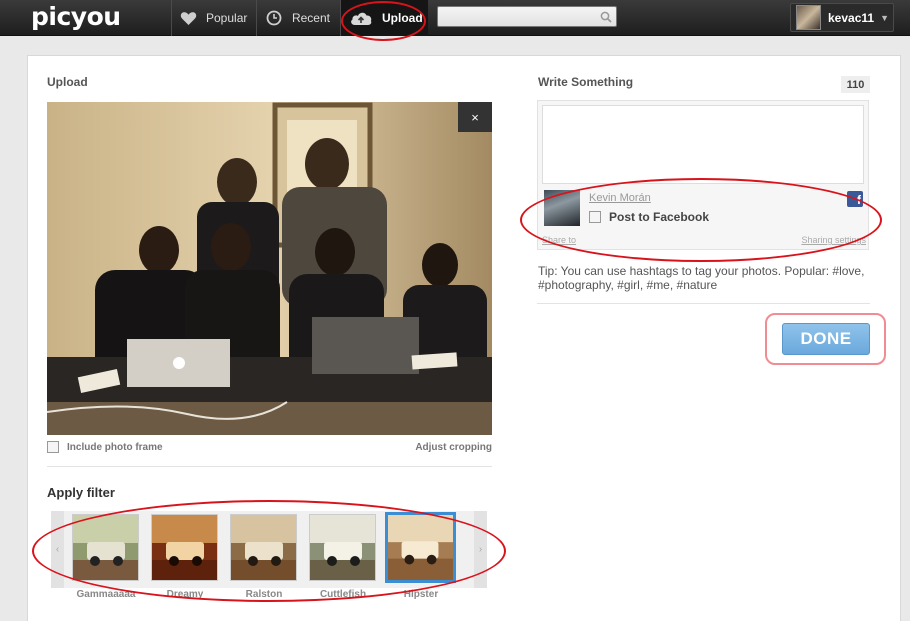  Describe the element at coordinates (227, 18) in the screenshot. I see `nav-popular-label: Popular` at that location.